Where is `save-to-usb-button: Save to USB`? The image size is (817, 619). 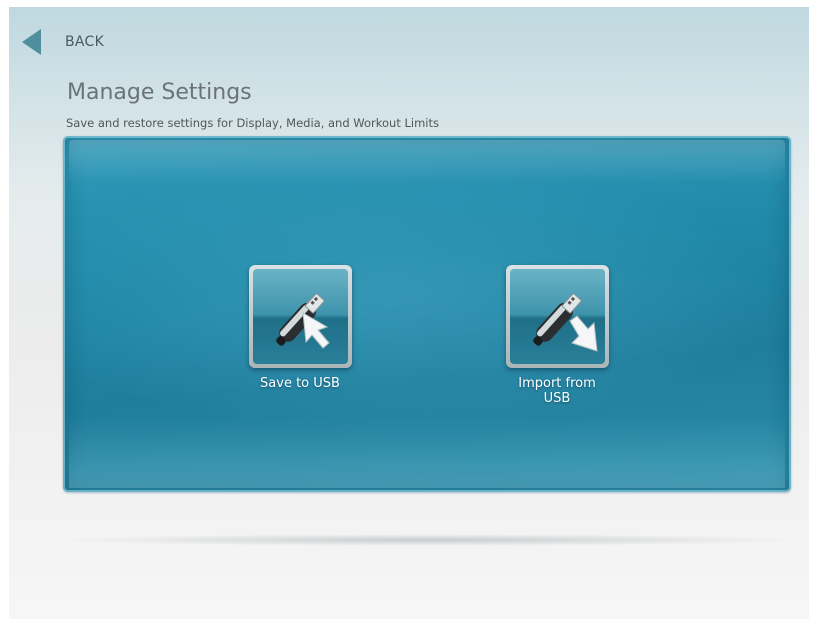 save-to-usb-button: Save to USB is located at coordinates (300, 328).